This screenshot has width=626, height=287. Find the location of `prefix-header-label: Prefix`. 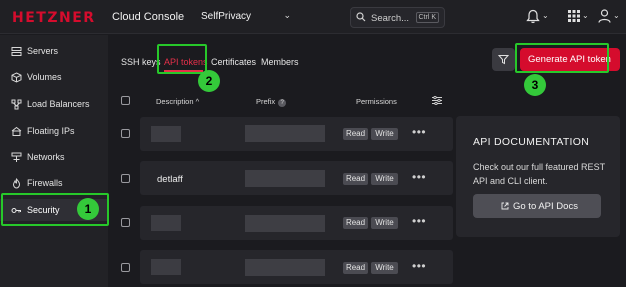

prefix-header-label: Prefix is located at coordinates (266, 101).